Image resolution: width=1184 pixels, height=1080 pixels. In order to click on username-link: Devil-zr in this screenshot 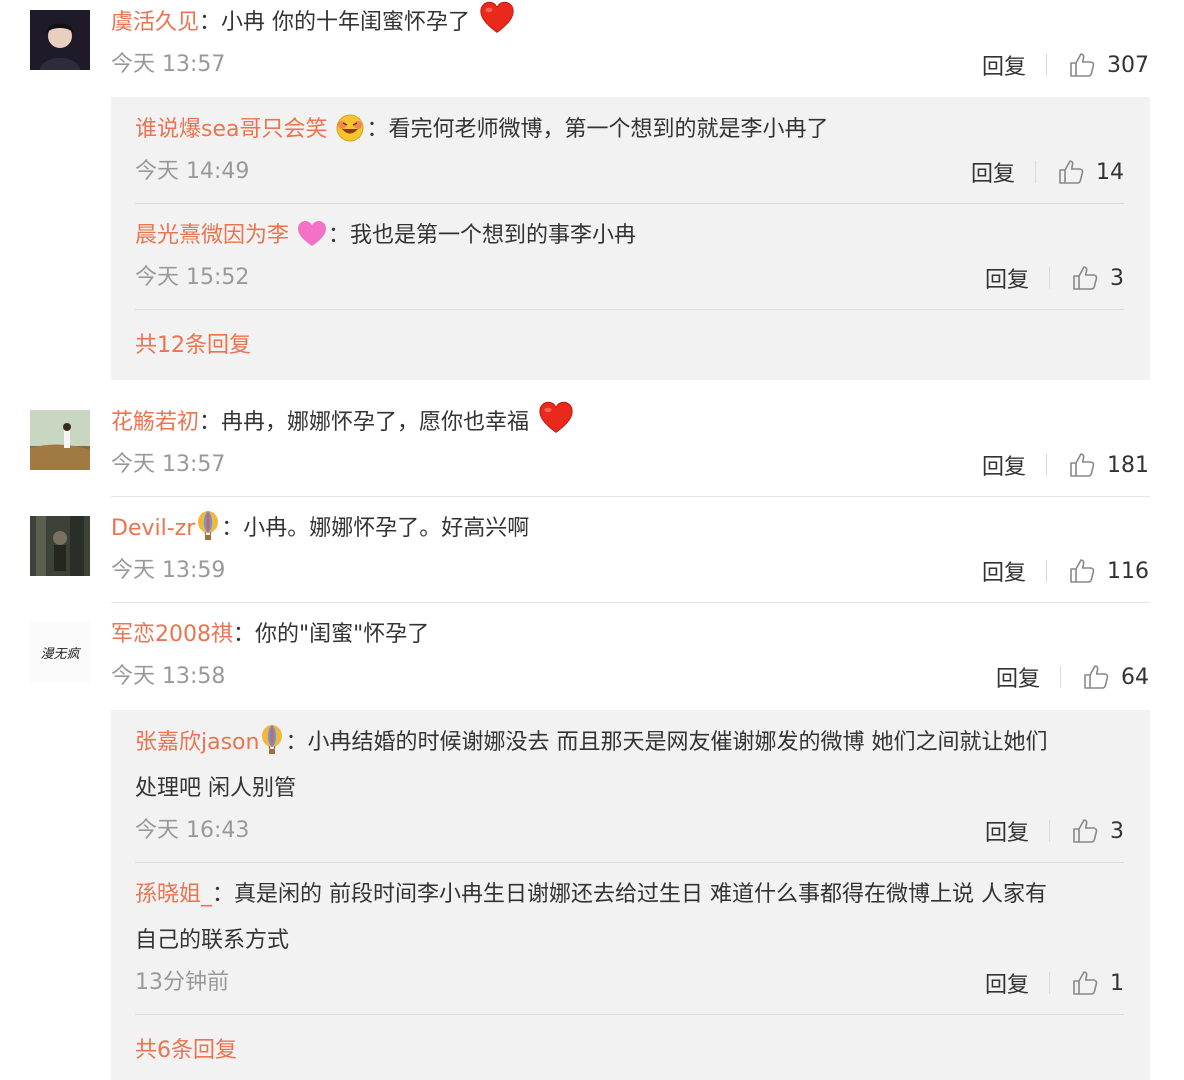, I will do `click(153, 528)`.